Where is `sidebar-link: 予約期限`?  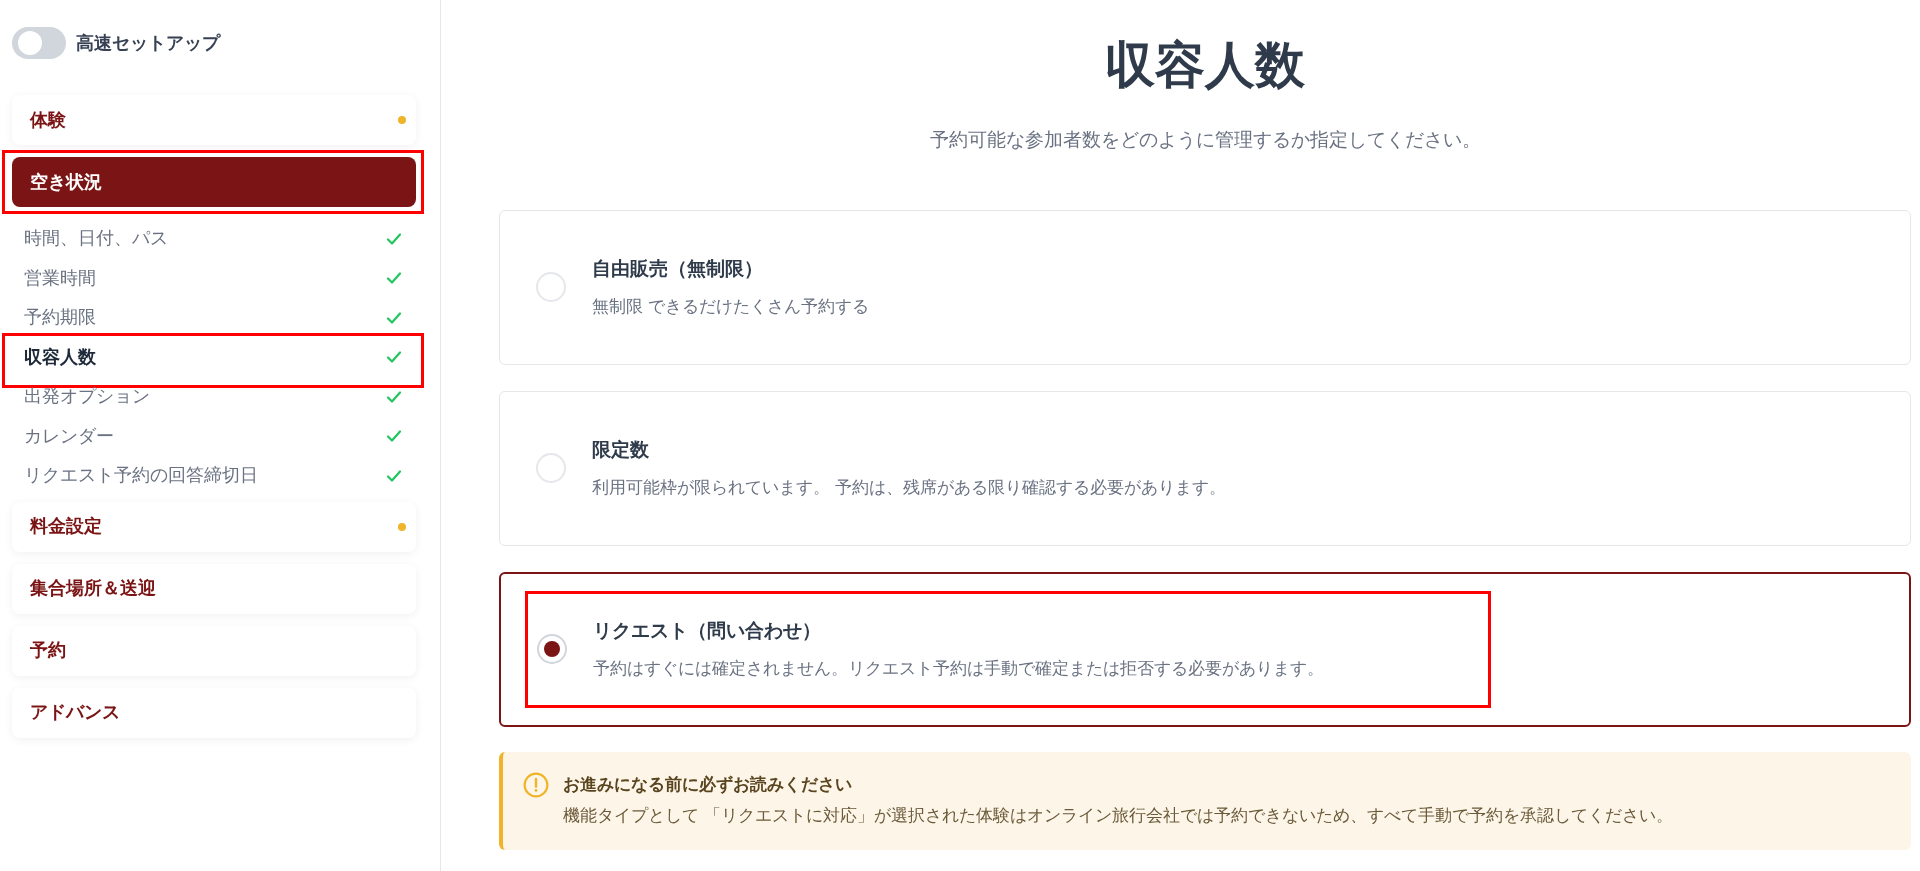
sidebar-link: 予約期限 is located at coordinates (60, 318).